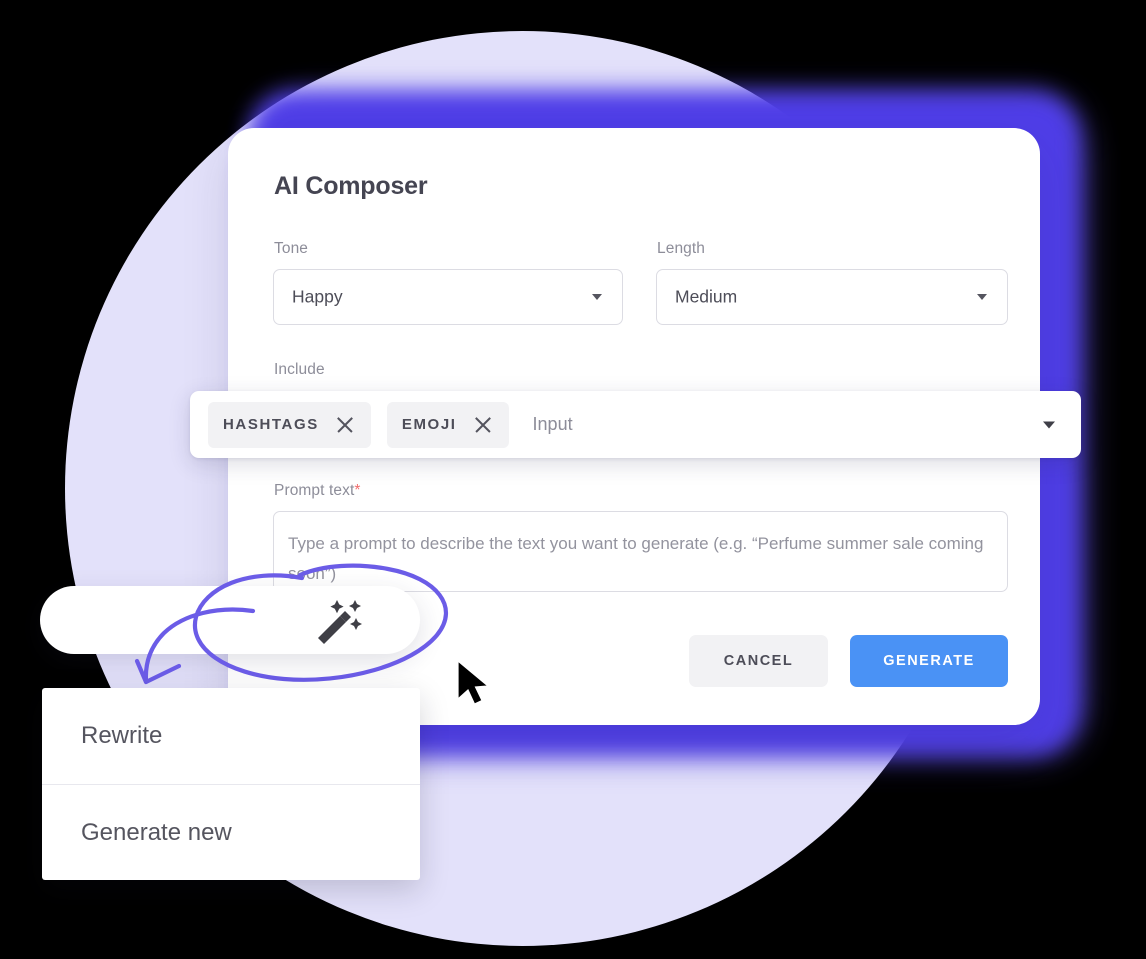 This screenshot has width=1146, height=959. Describe the element at coordinates (271, 424) in the screenshot. I see `tag-chip-label: HASHTAGS` at that location.